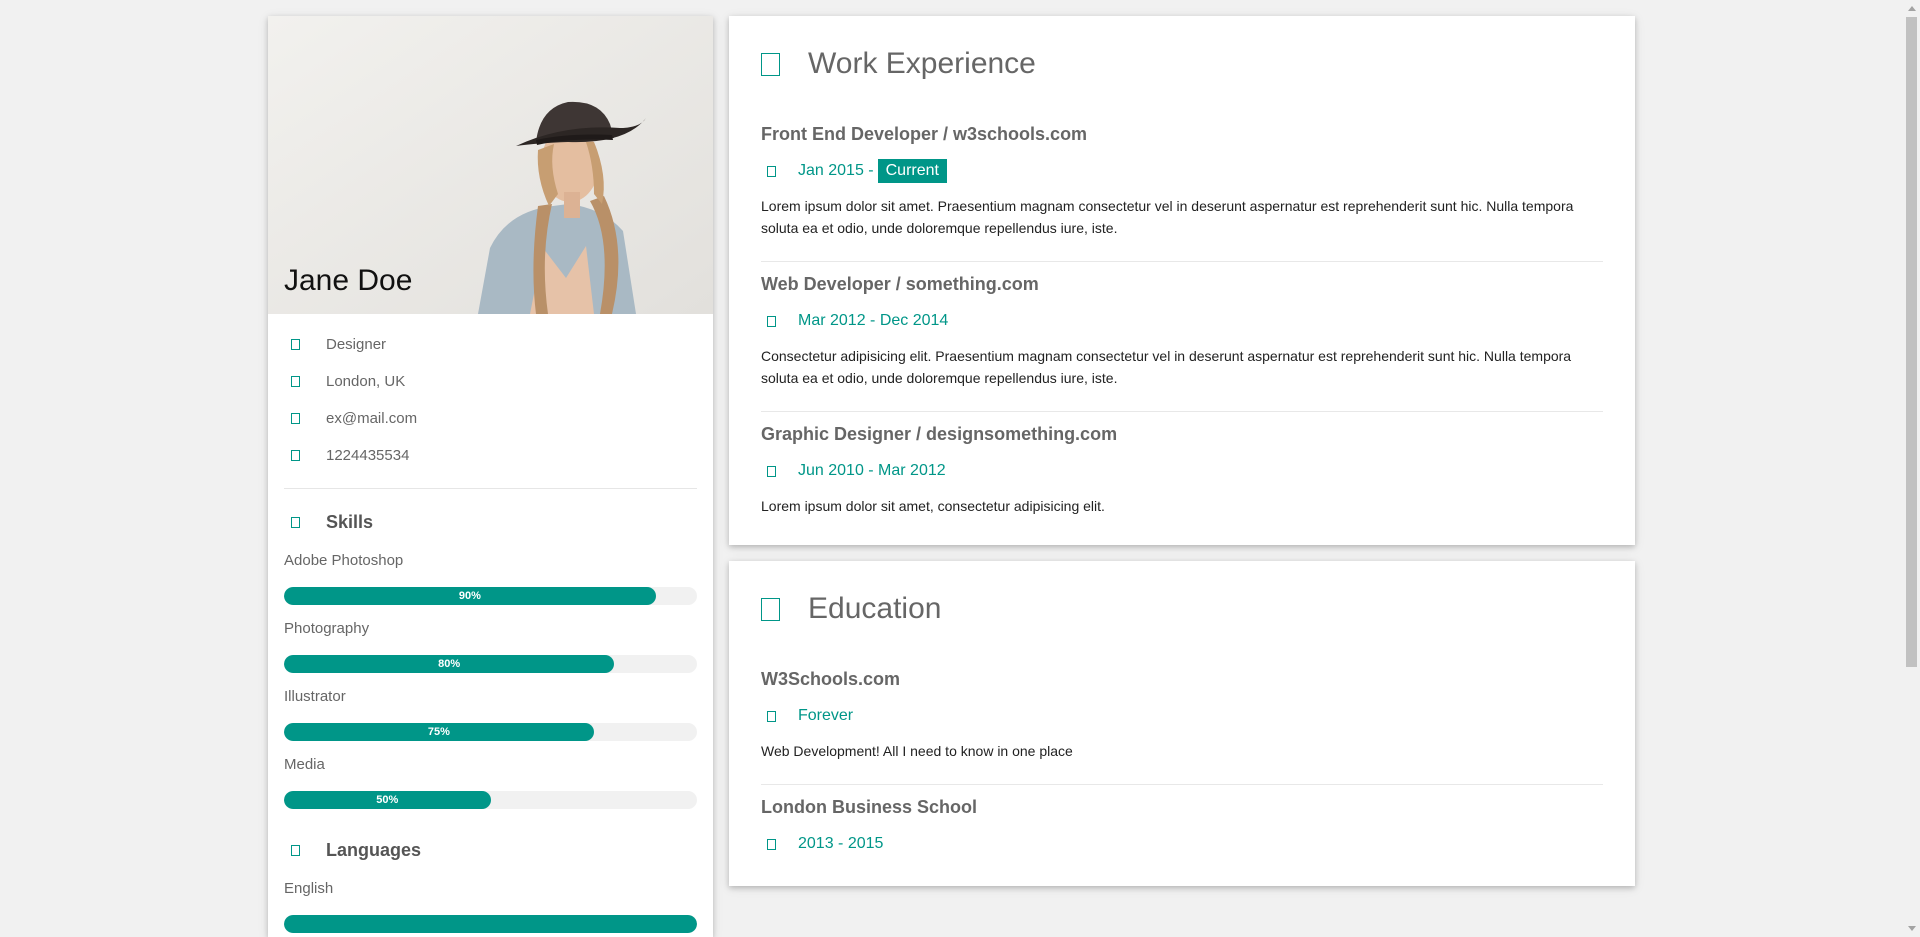 The image size is (1920, 937). What do you see at coordinates (922, 63) in the screenshot?
I see `work-experience-heading: Work Experience` at bounding box center [922, 63].